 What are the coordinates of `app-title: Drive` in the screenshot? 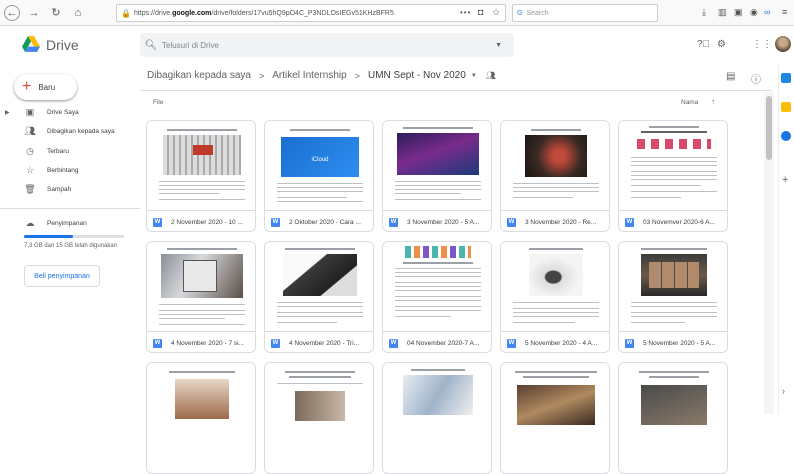 It's located at (62, 45).